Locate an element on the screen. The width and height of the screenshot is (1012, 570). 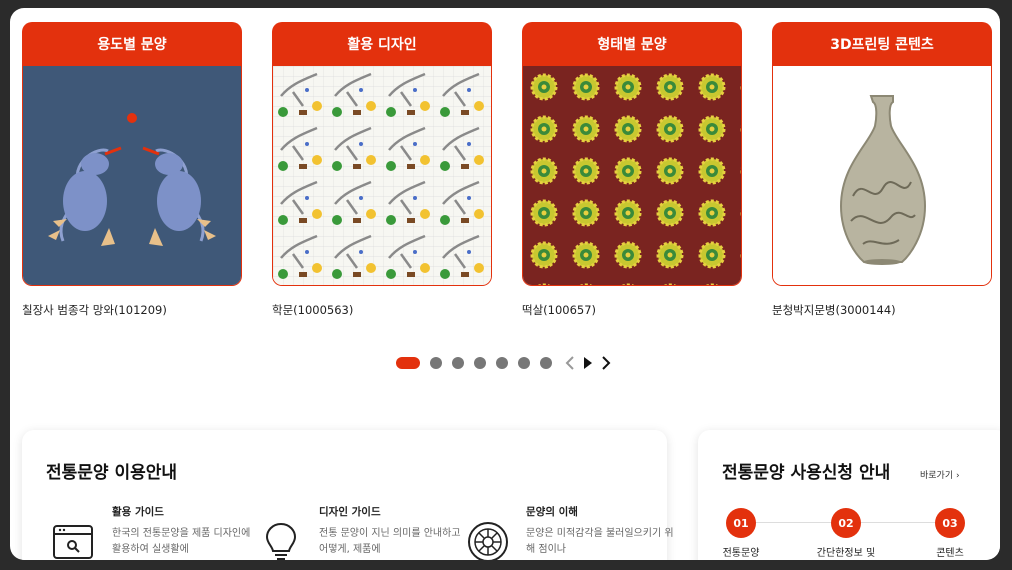
card-title: 활용 디자인 is located at coordinates (382, 44).